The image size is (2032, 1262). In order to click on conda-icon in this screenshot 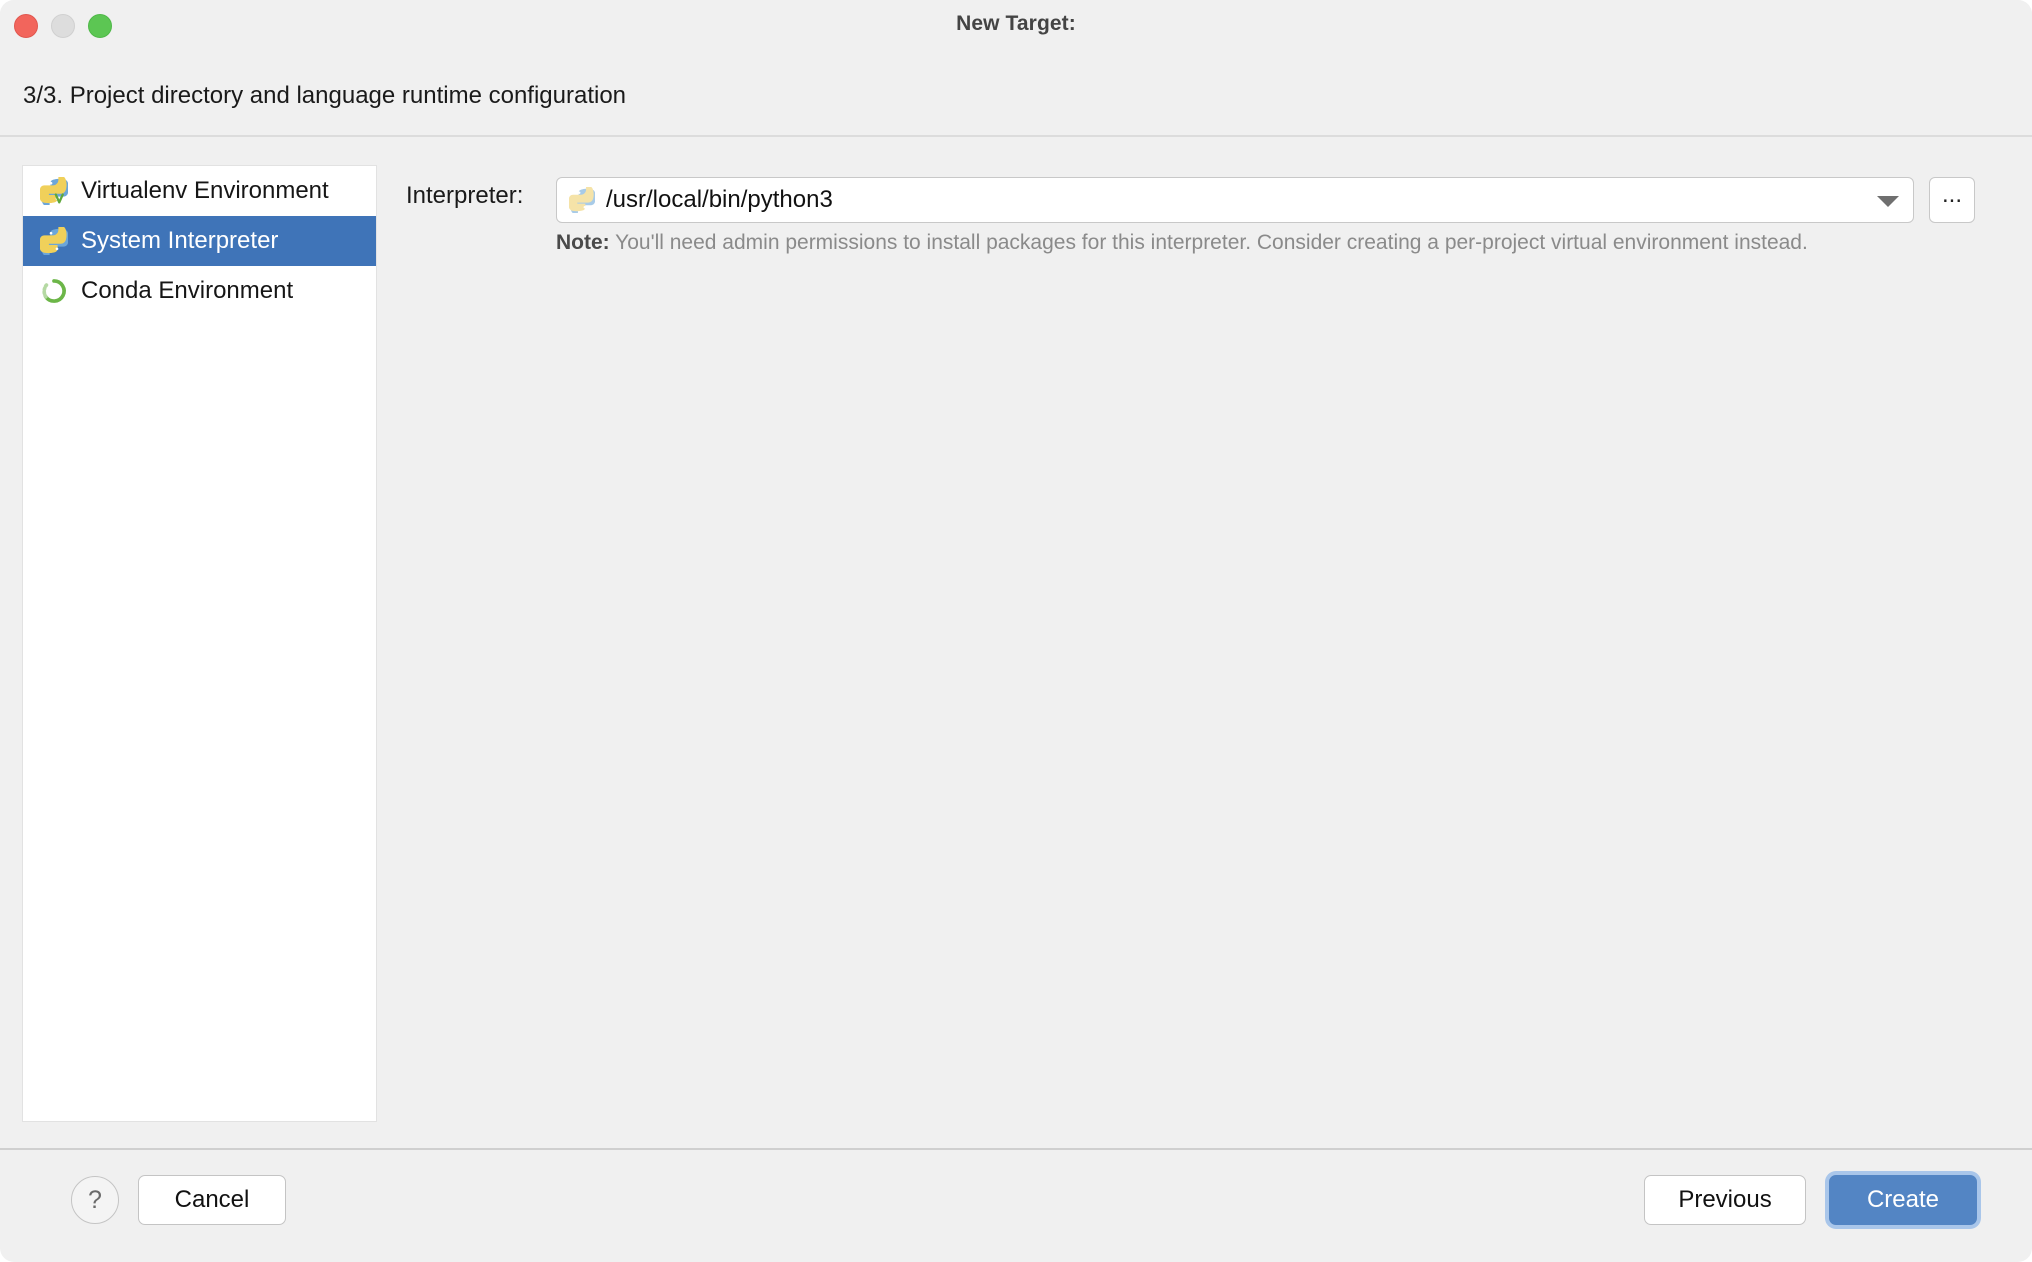, I will do `click(54, 291)`.